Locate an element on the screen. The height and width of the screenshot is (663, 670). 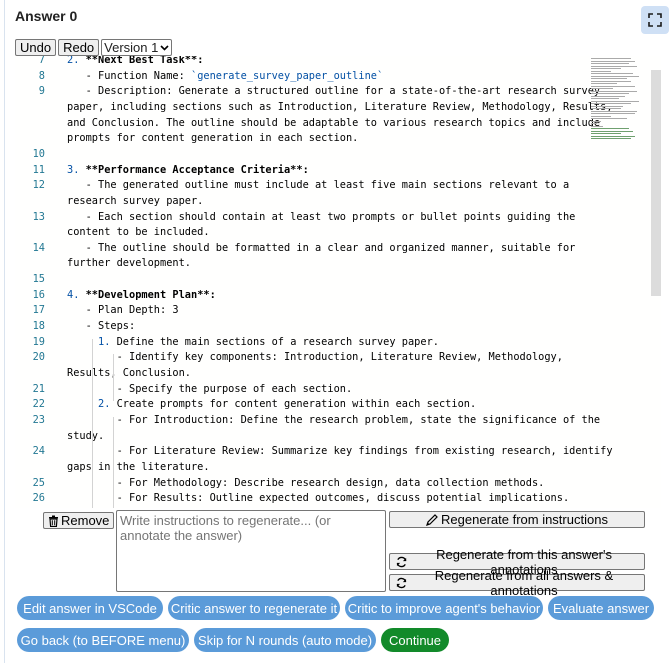
pen-icon is located at coordinates (432, 519).